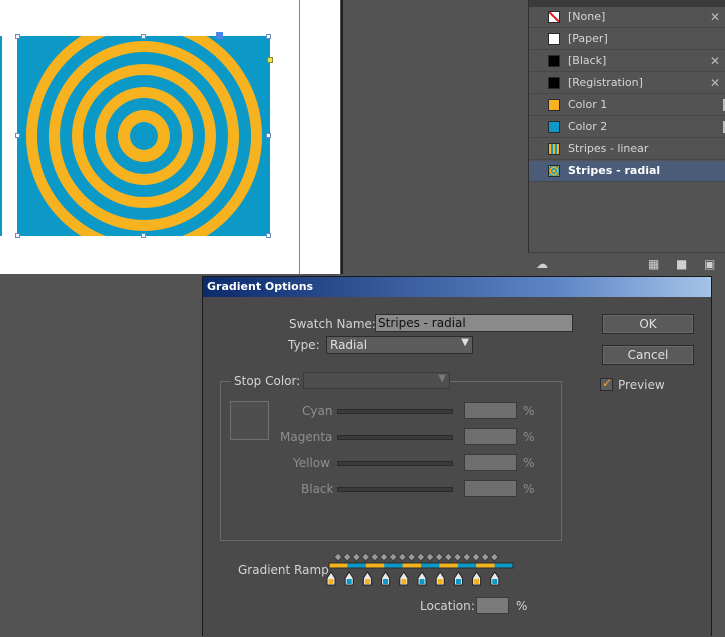  I want to click on ramp-segments, so click(421, 565).